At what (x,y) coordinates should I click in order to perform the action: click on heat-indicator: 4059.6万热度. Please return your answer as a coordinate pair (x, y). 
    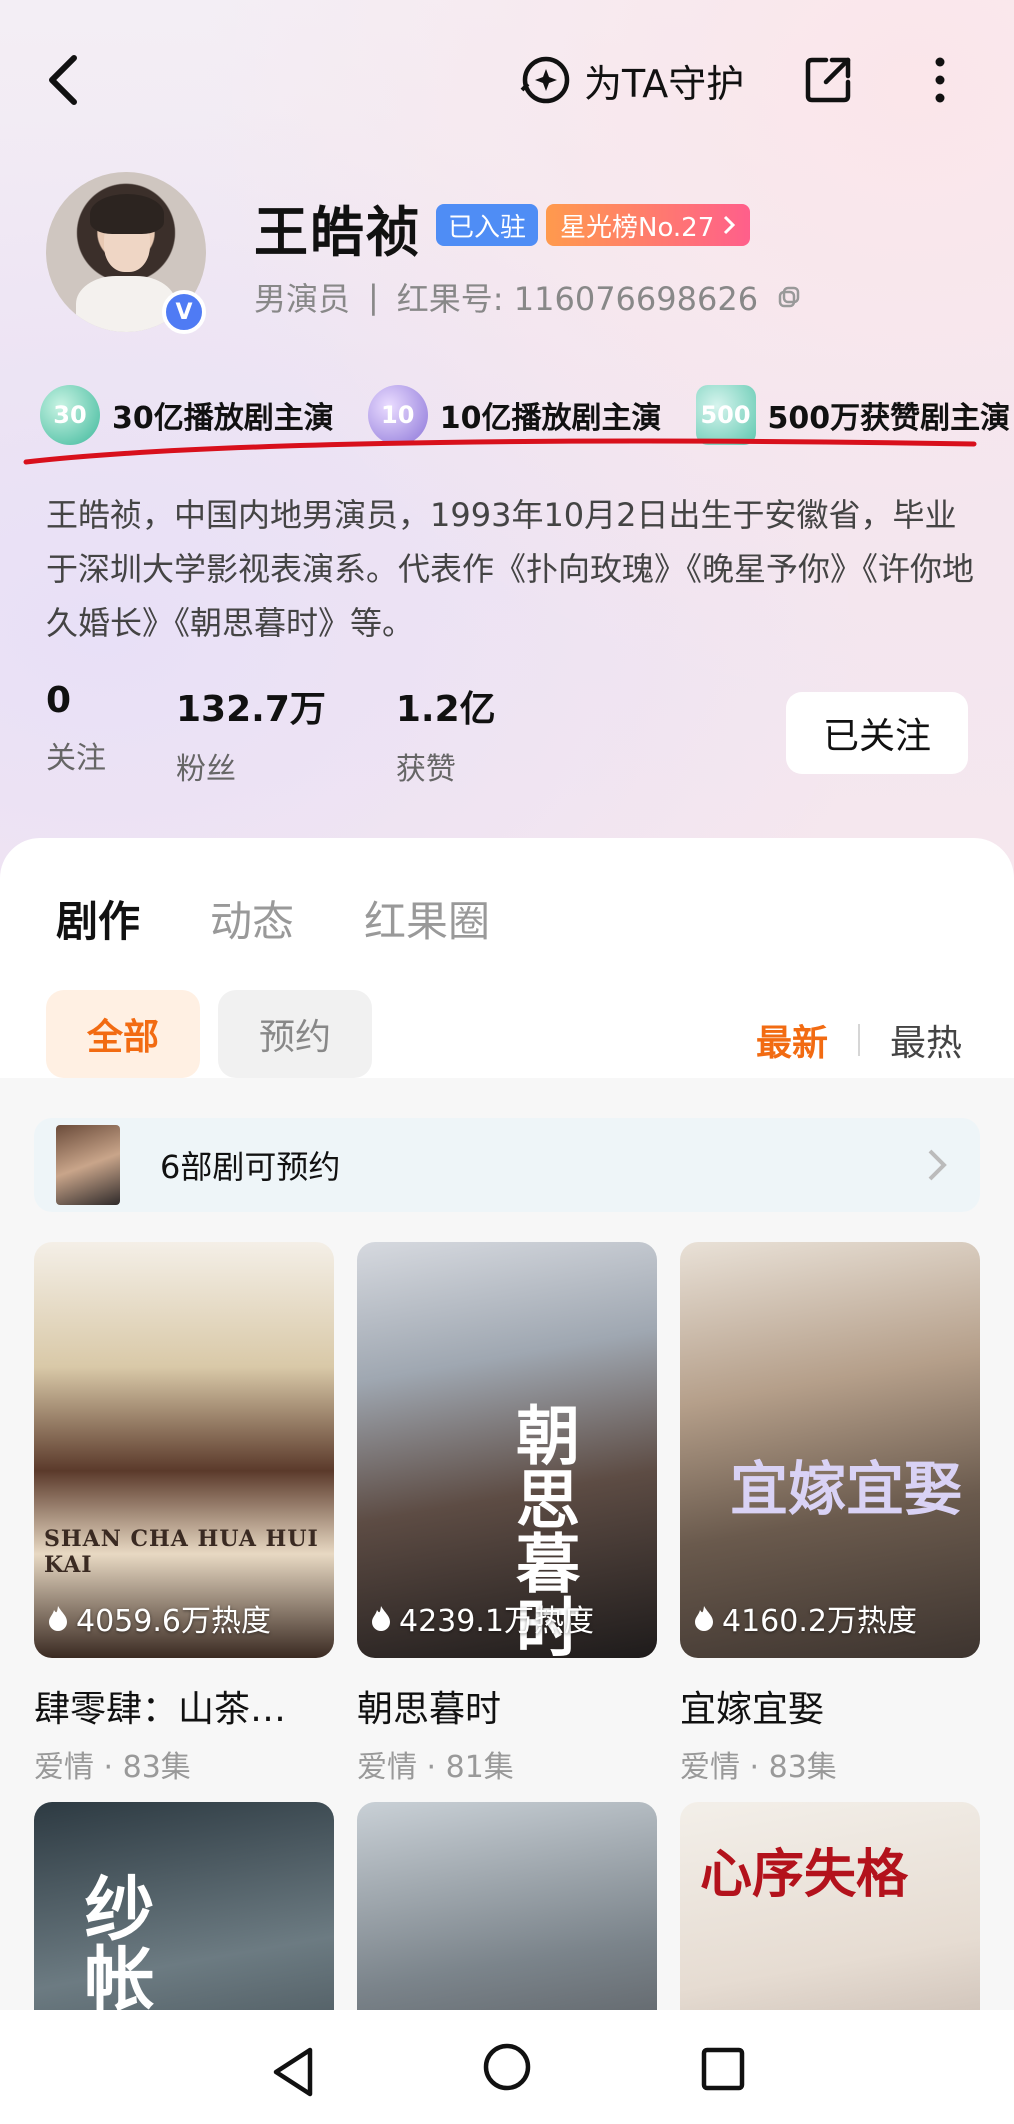
    Looking at the image, I should click on (159, 1618).